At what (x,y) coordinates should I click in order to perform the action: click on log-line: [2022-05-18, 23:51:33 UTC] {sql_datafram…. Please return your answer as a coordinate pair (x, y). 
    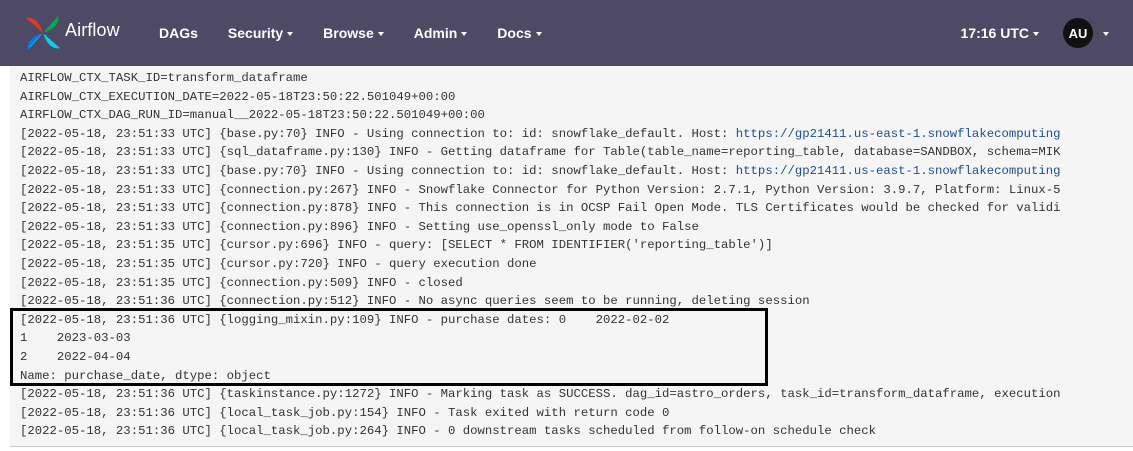
    Looking at the image, I should click on (540, 152).